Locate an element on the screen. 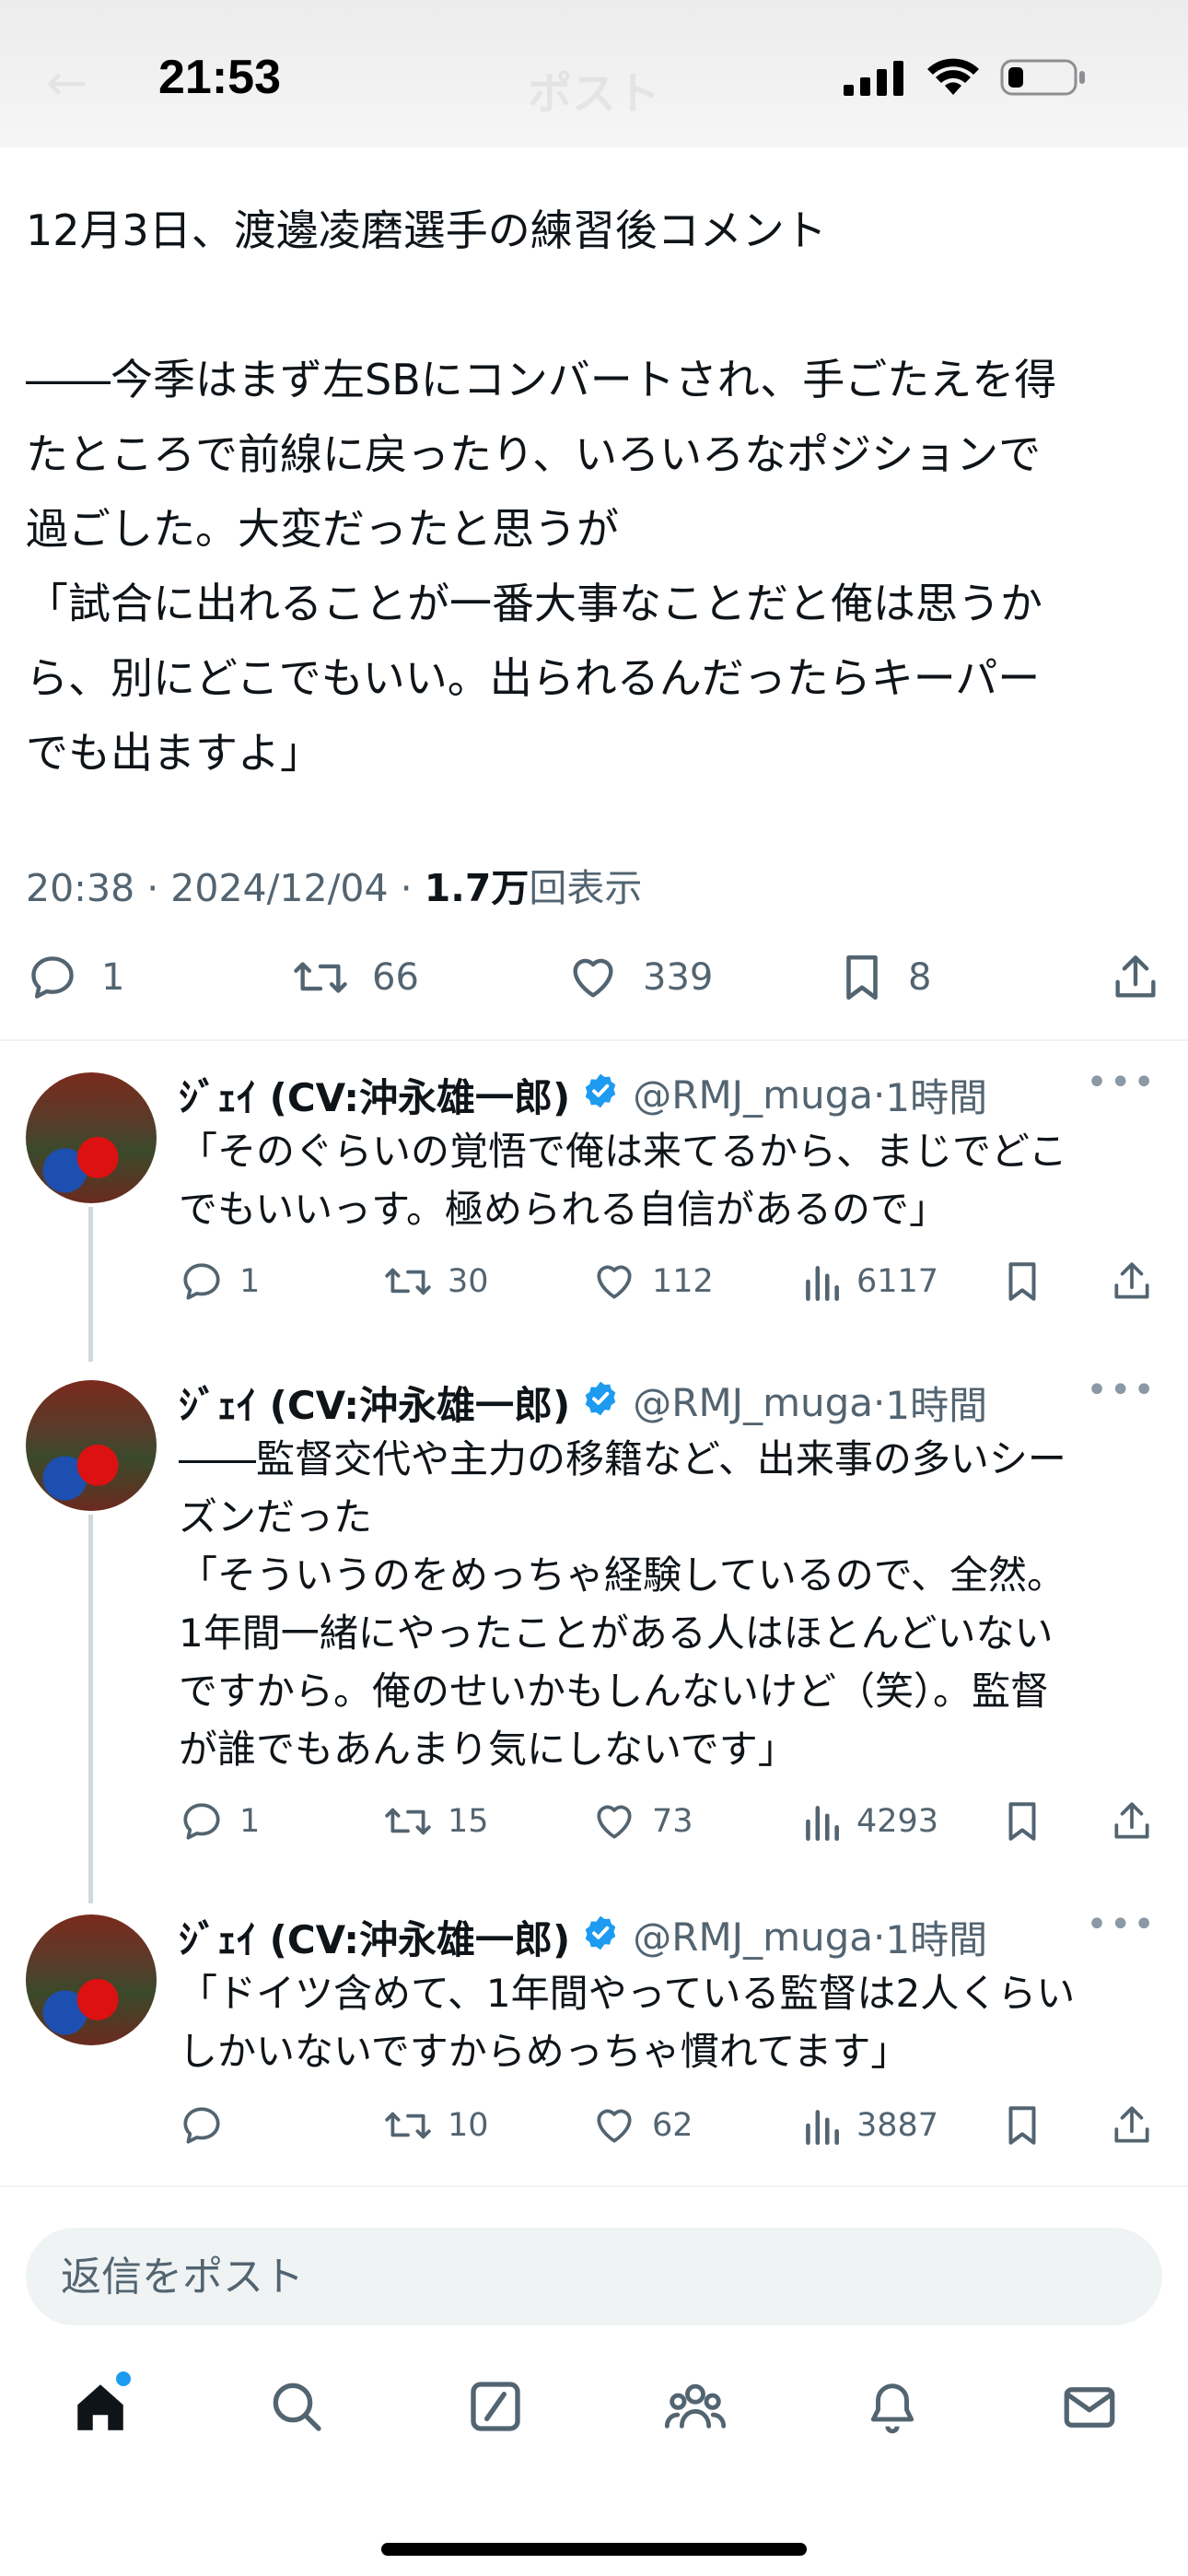 Image resolution: width=1188 pixels, height=2576 pixels. wifi-icon is located at coordinates (953, 79).